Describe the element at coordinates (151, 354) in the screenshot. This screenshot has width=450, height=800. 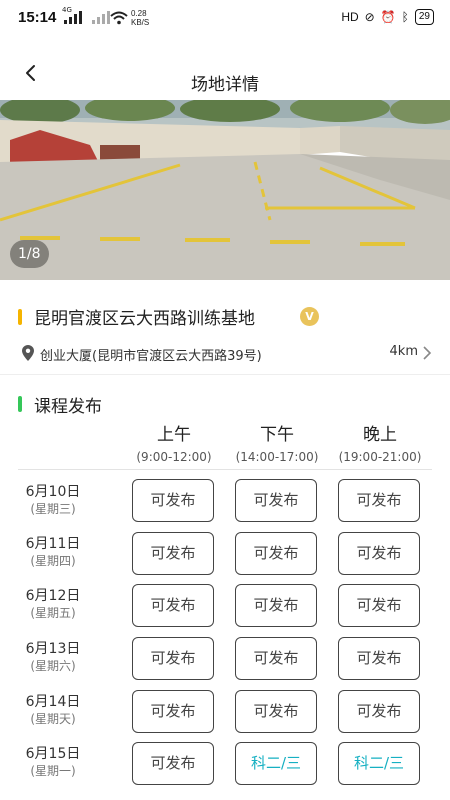
I see `venue-address: 创业大厦(昆明市官渡区云大西路39号)` at that location.